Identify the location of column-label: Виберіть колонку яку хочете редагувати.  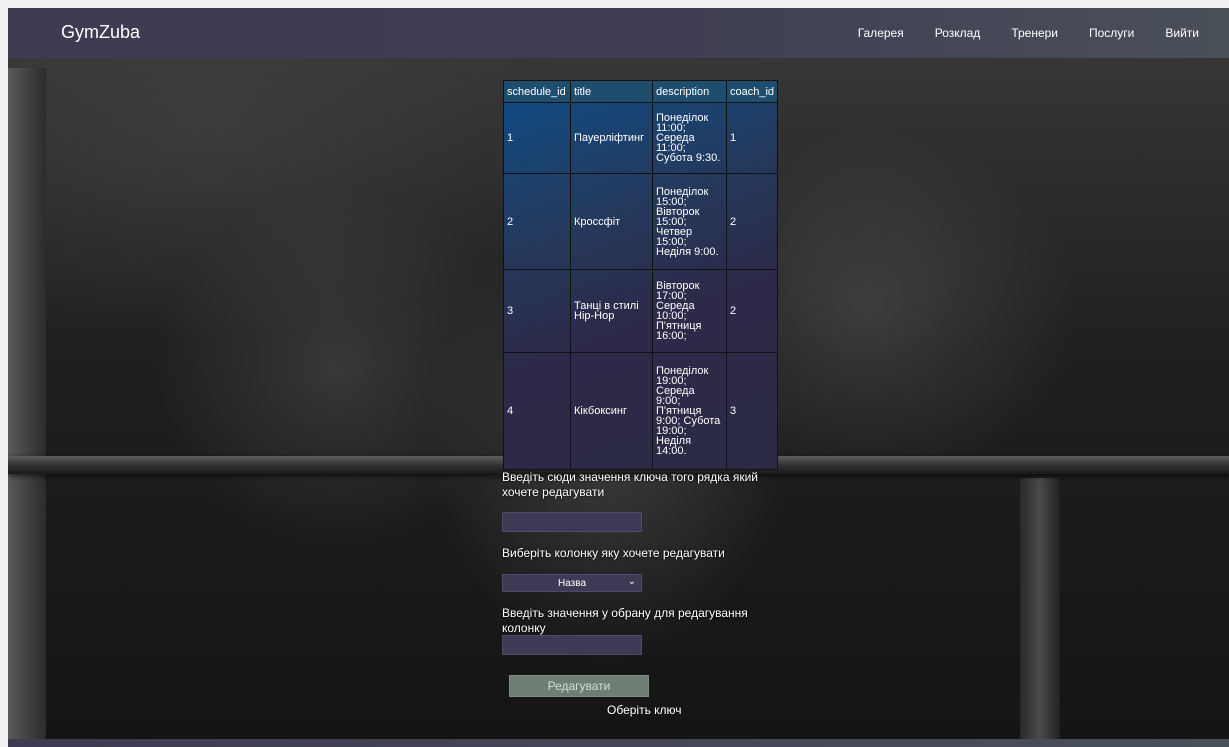
(613, 553).